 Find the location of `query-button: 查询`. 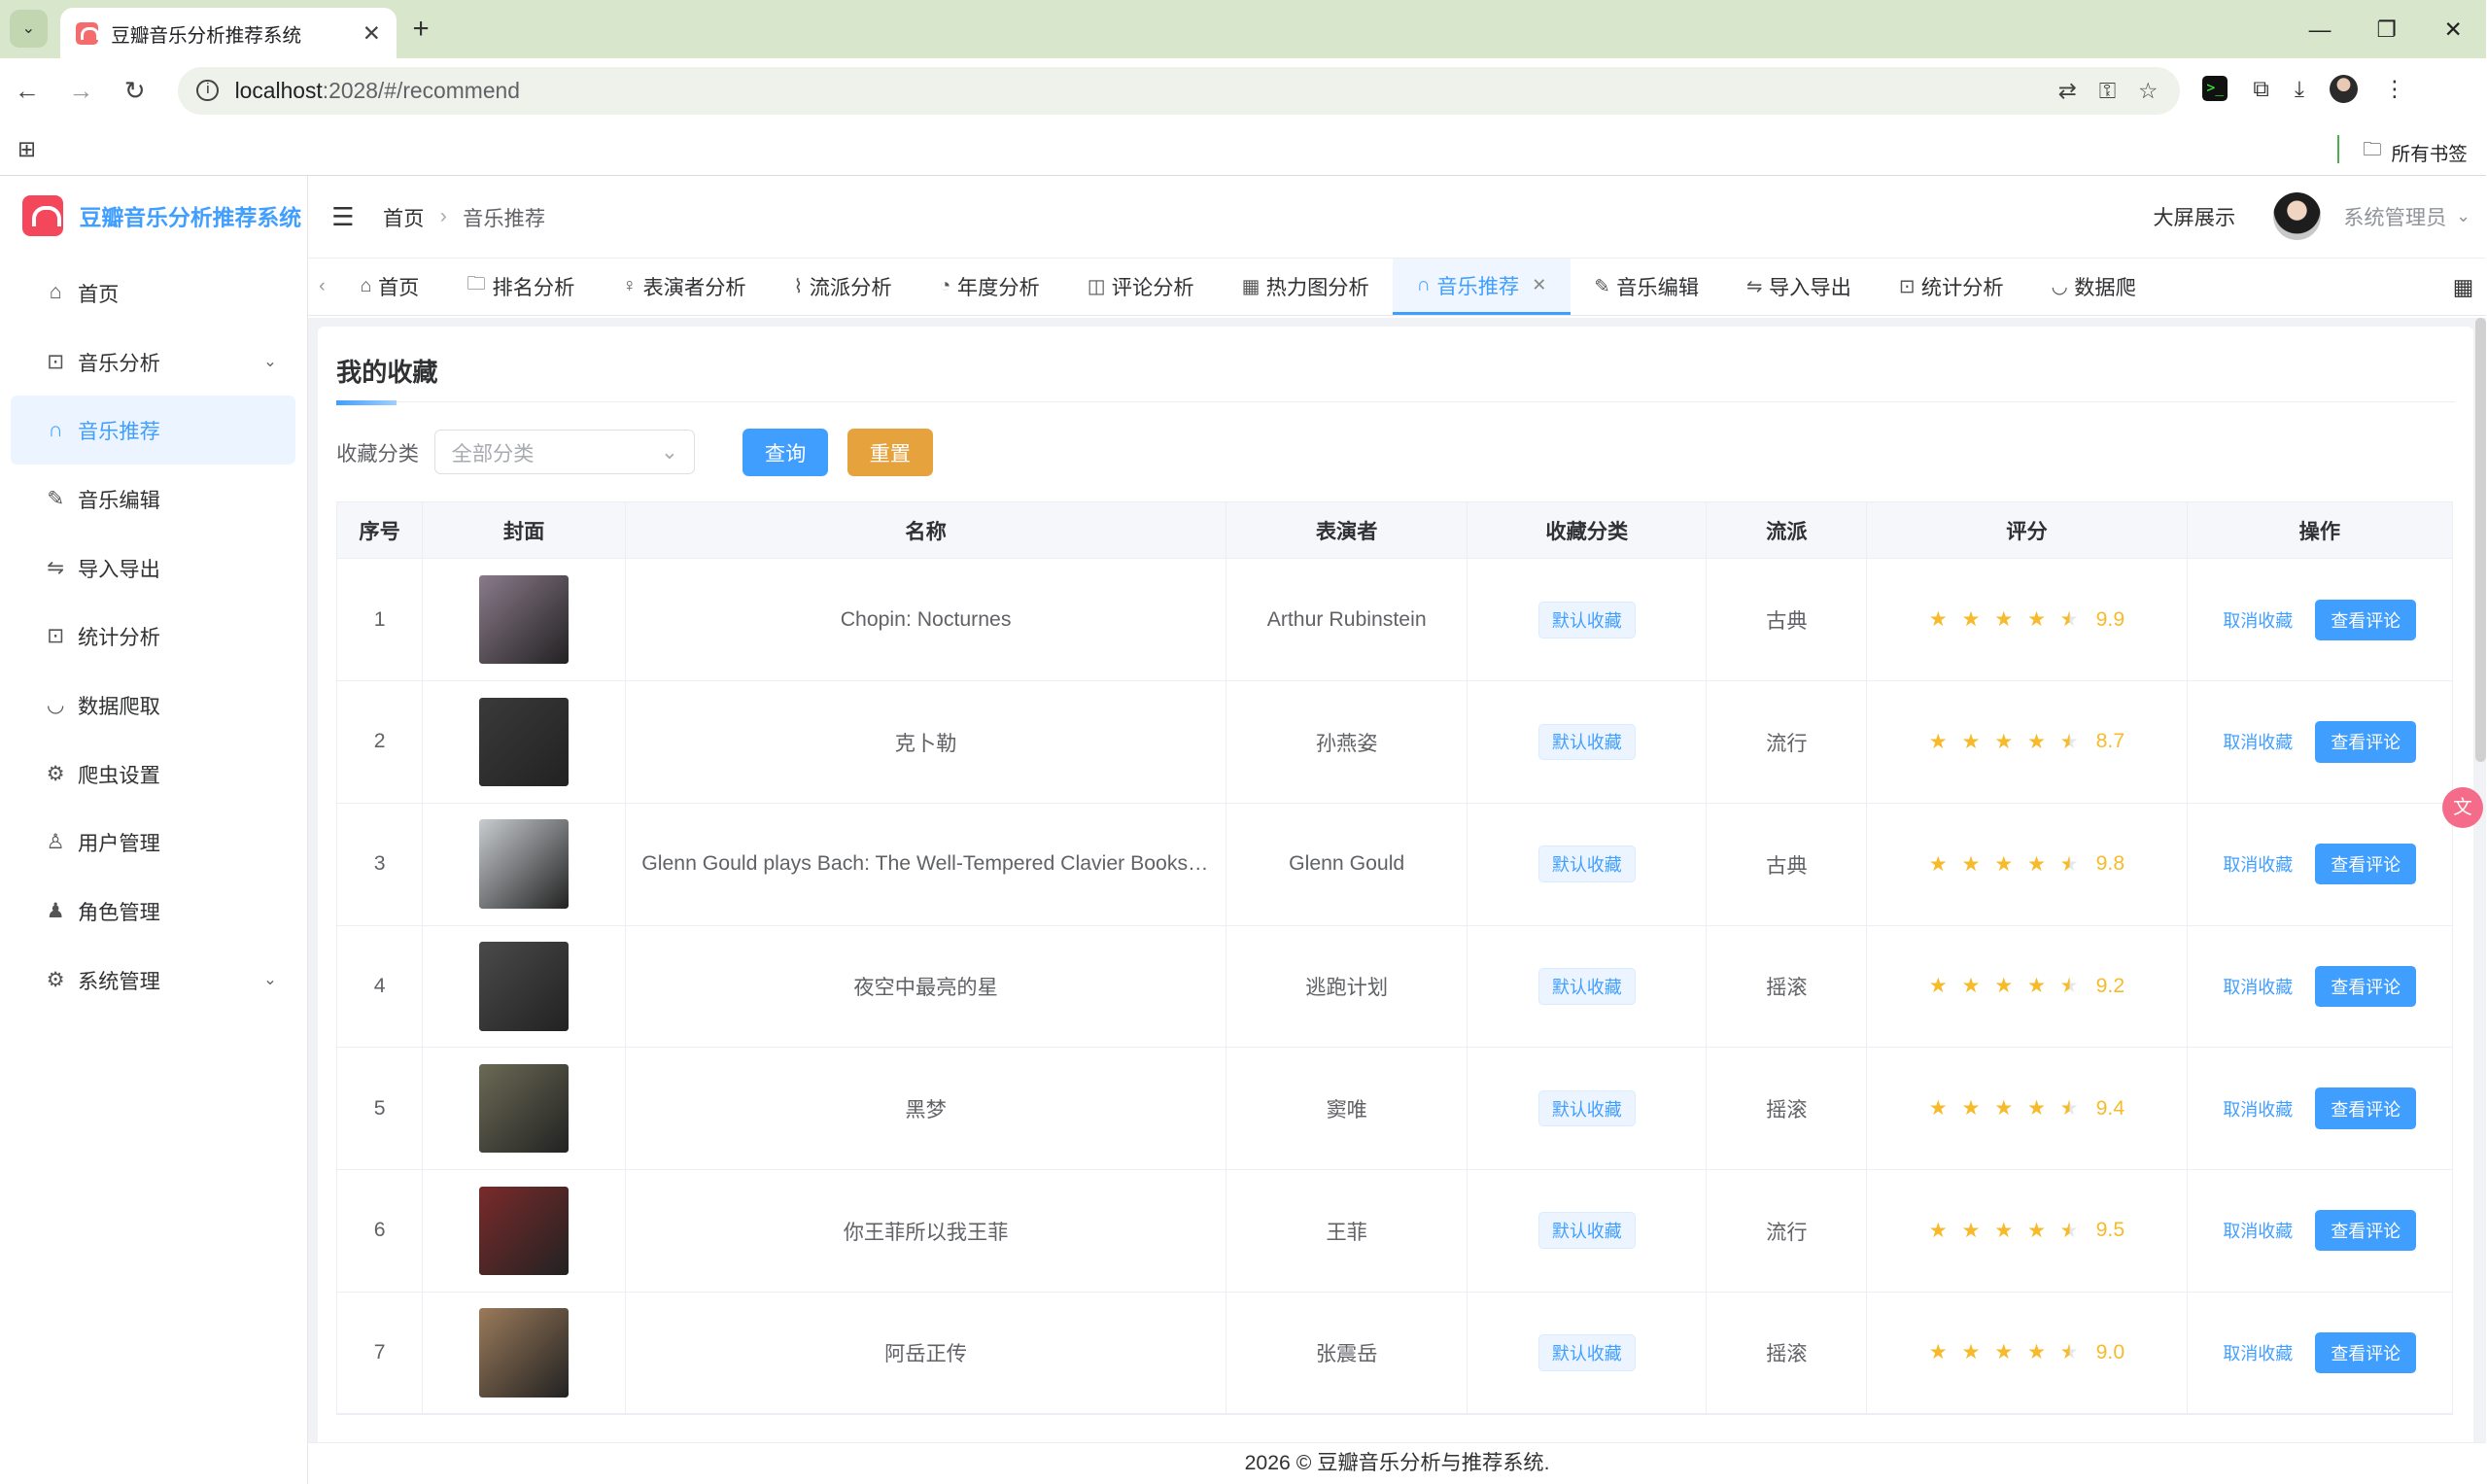

query-button: 查询 is located at coordinates (786, 452).